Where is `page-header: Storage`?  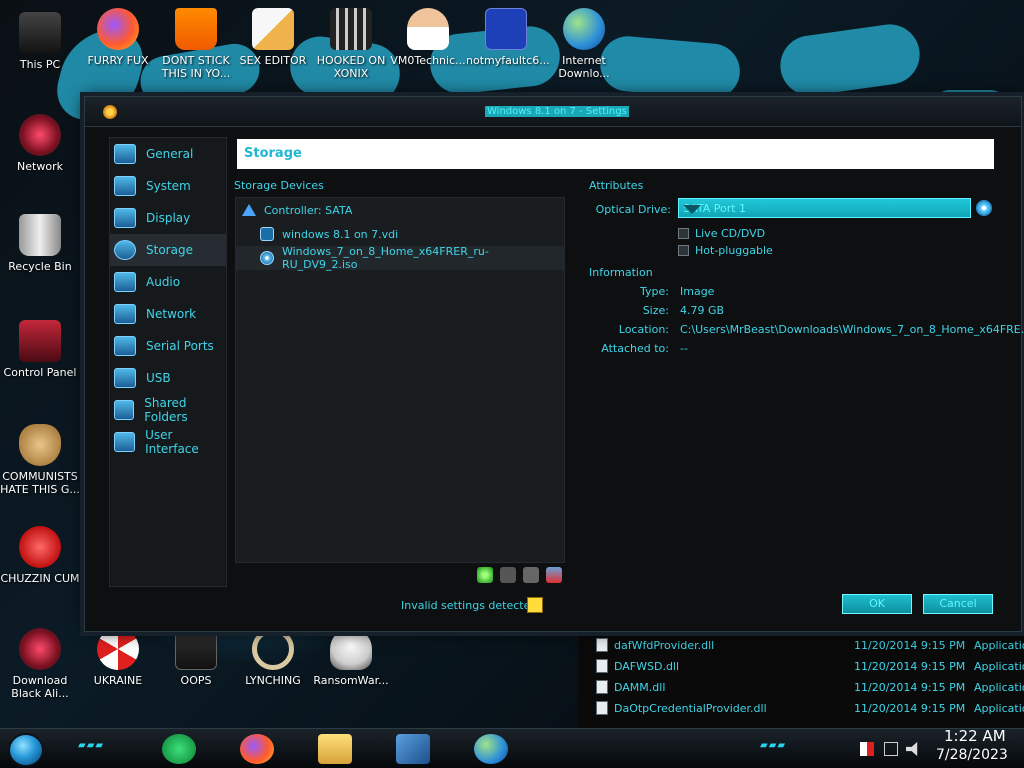 page-header: Storage is located at coordinates (615, 154).